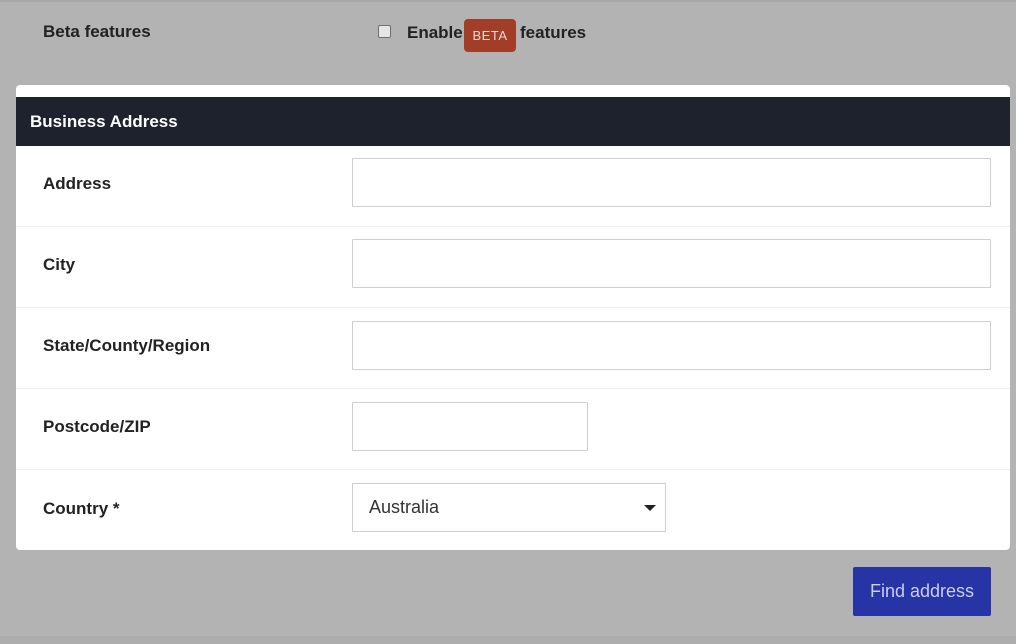  Describe the element at coordinates (553, 32) in the screenshot. I see `features-label: features` at that location.